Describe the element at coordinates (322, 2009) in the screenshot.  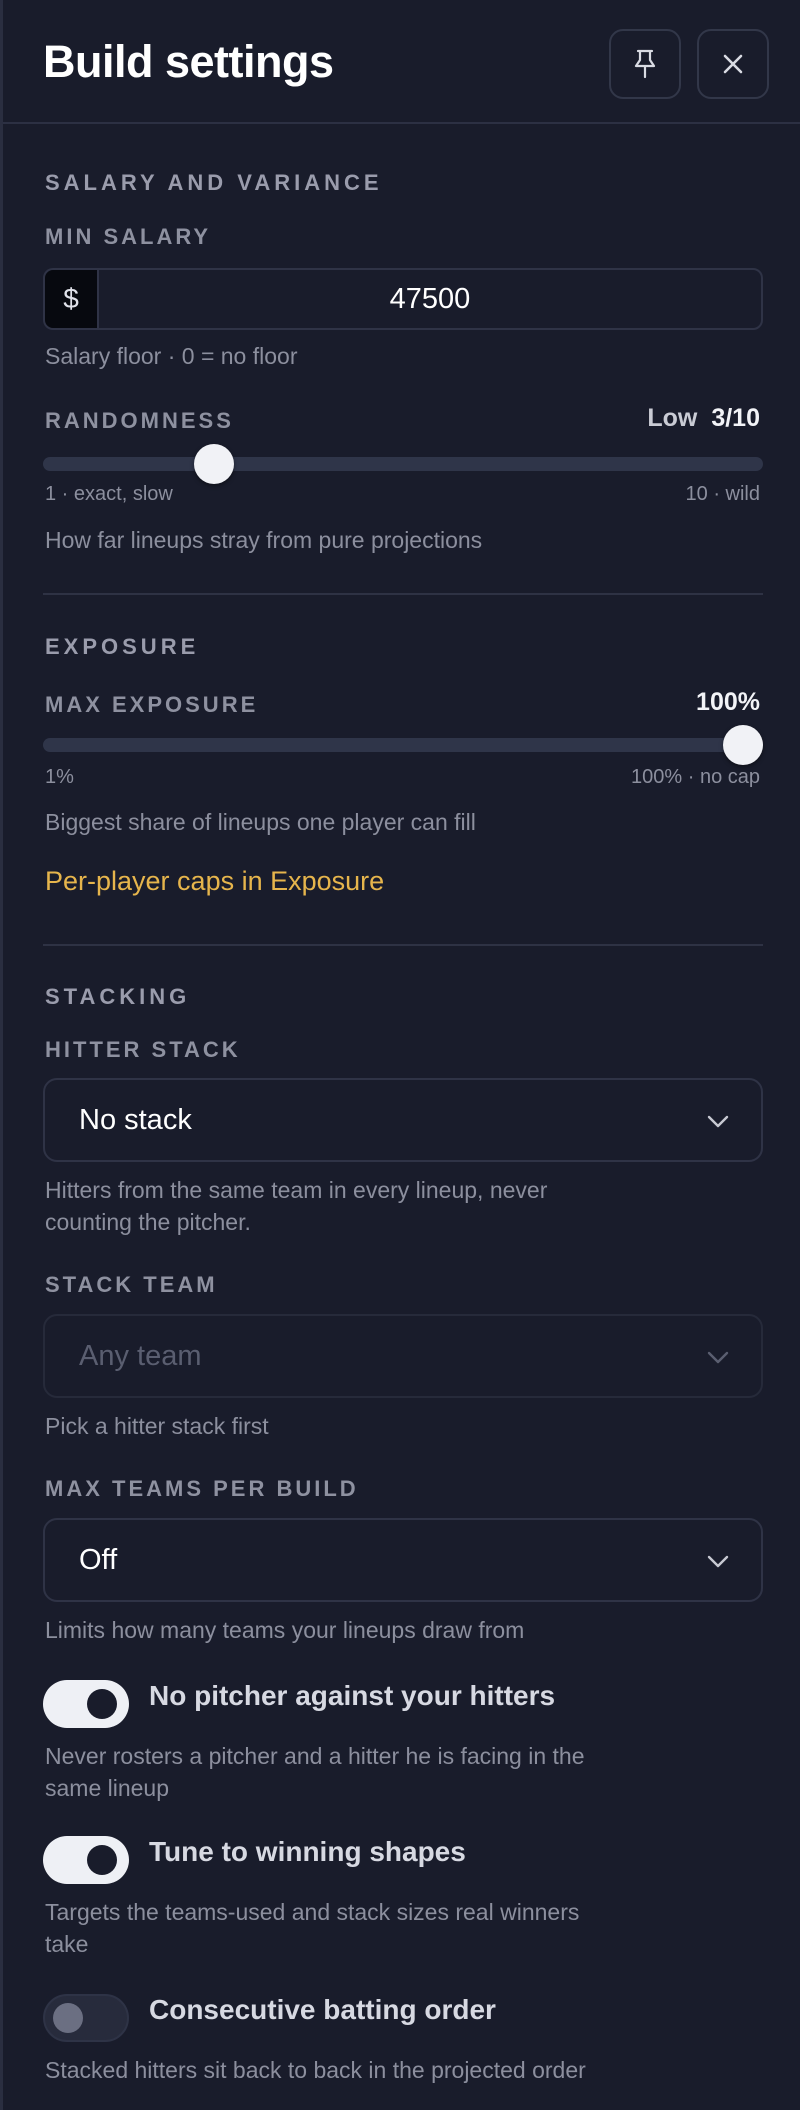
I see `toggle-consecutive-batting-order-label: Consecutive batting order` at that location.